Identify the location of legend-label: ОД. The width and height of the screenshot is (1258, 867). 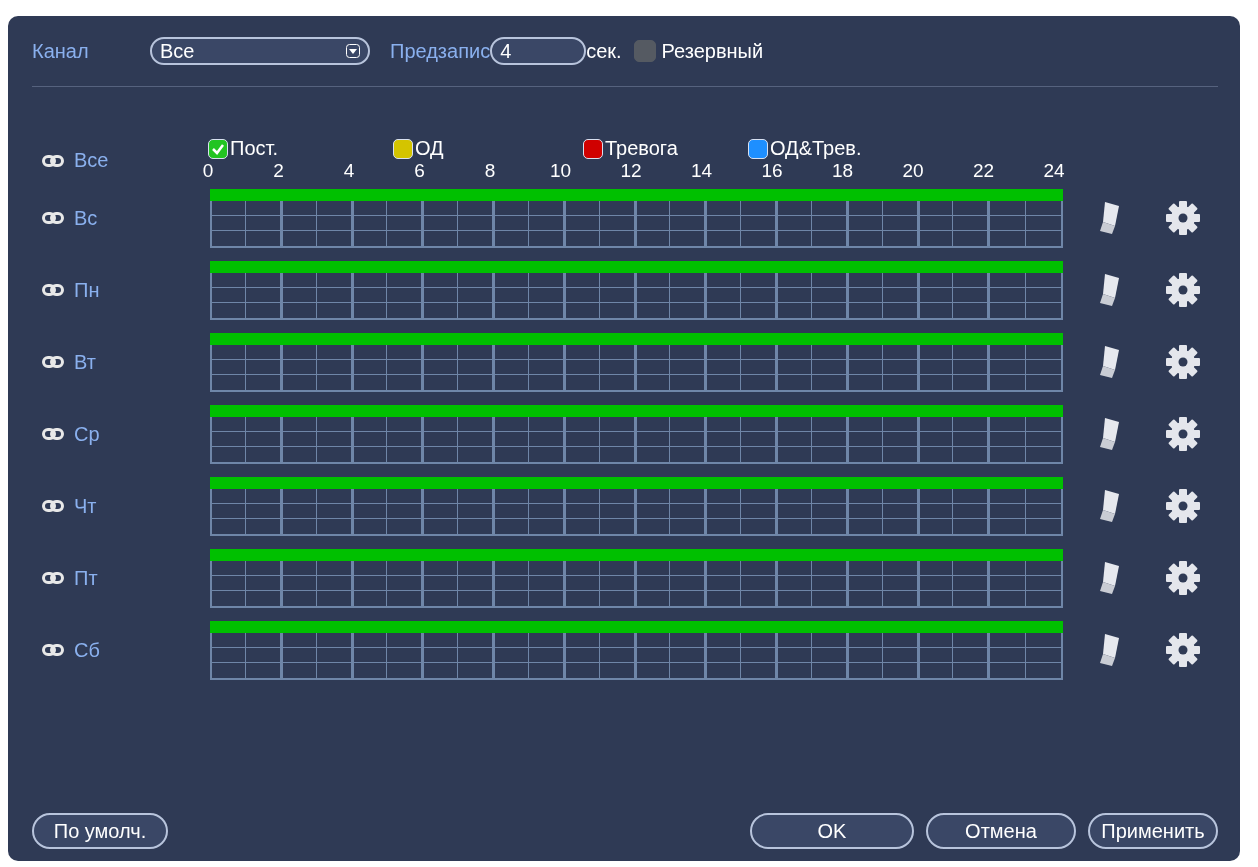
(429, 148).